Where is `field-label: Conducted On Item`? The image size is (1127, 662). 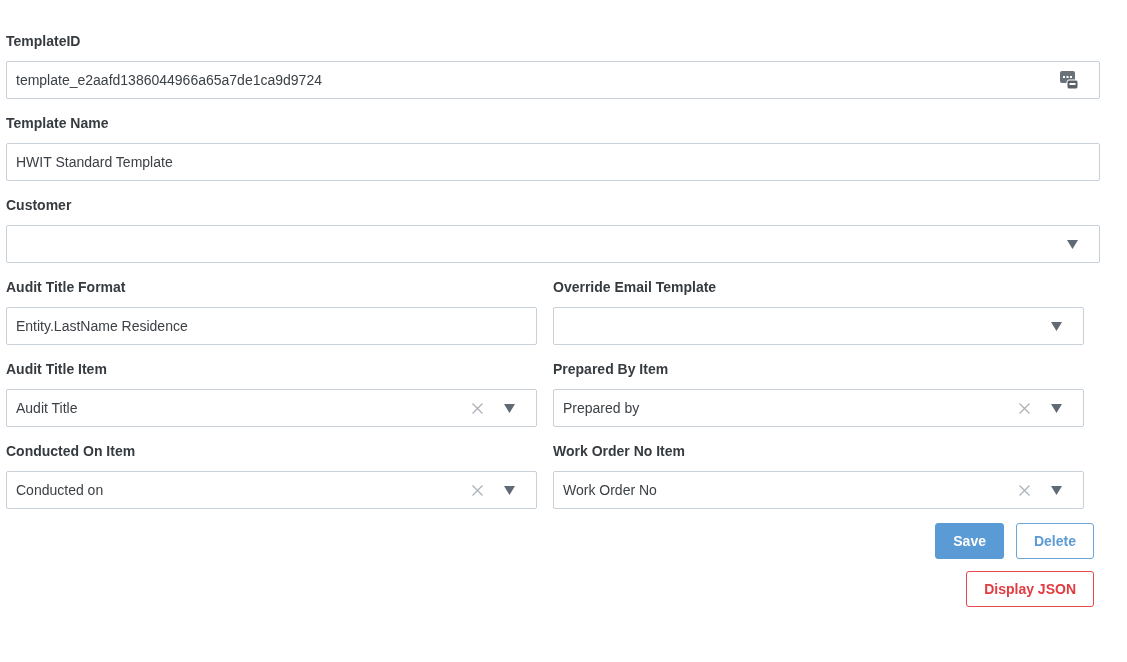
field-label: Conducted On Item is located at coordinates (71, 451).